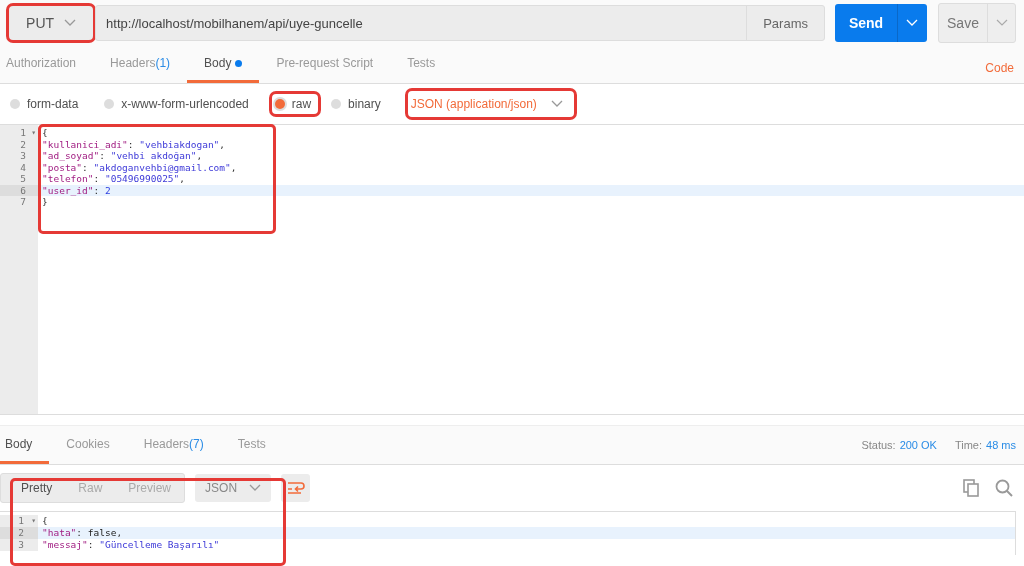  I want to click on code-line: "messaj": "Güncelleme Başarılı", so click(130, 545).